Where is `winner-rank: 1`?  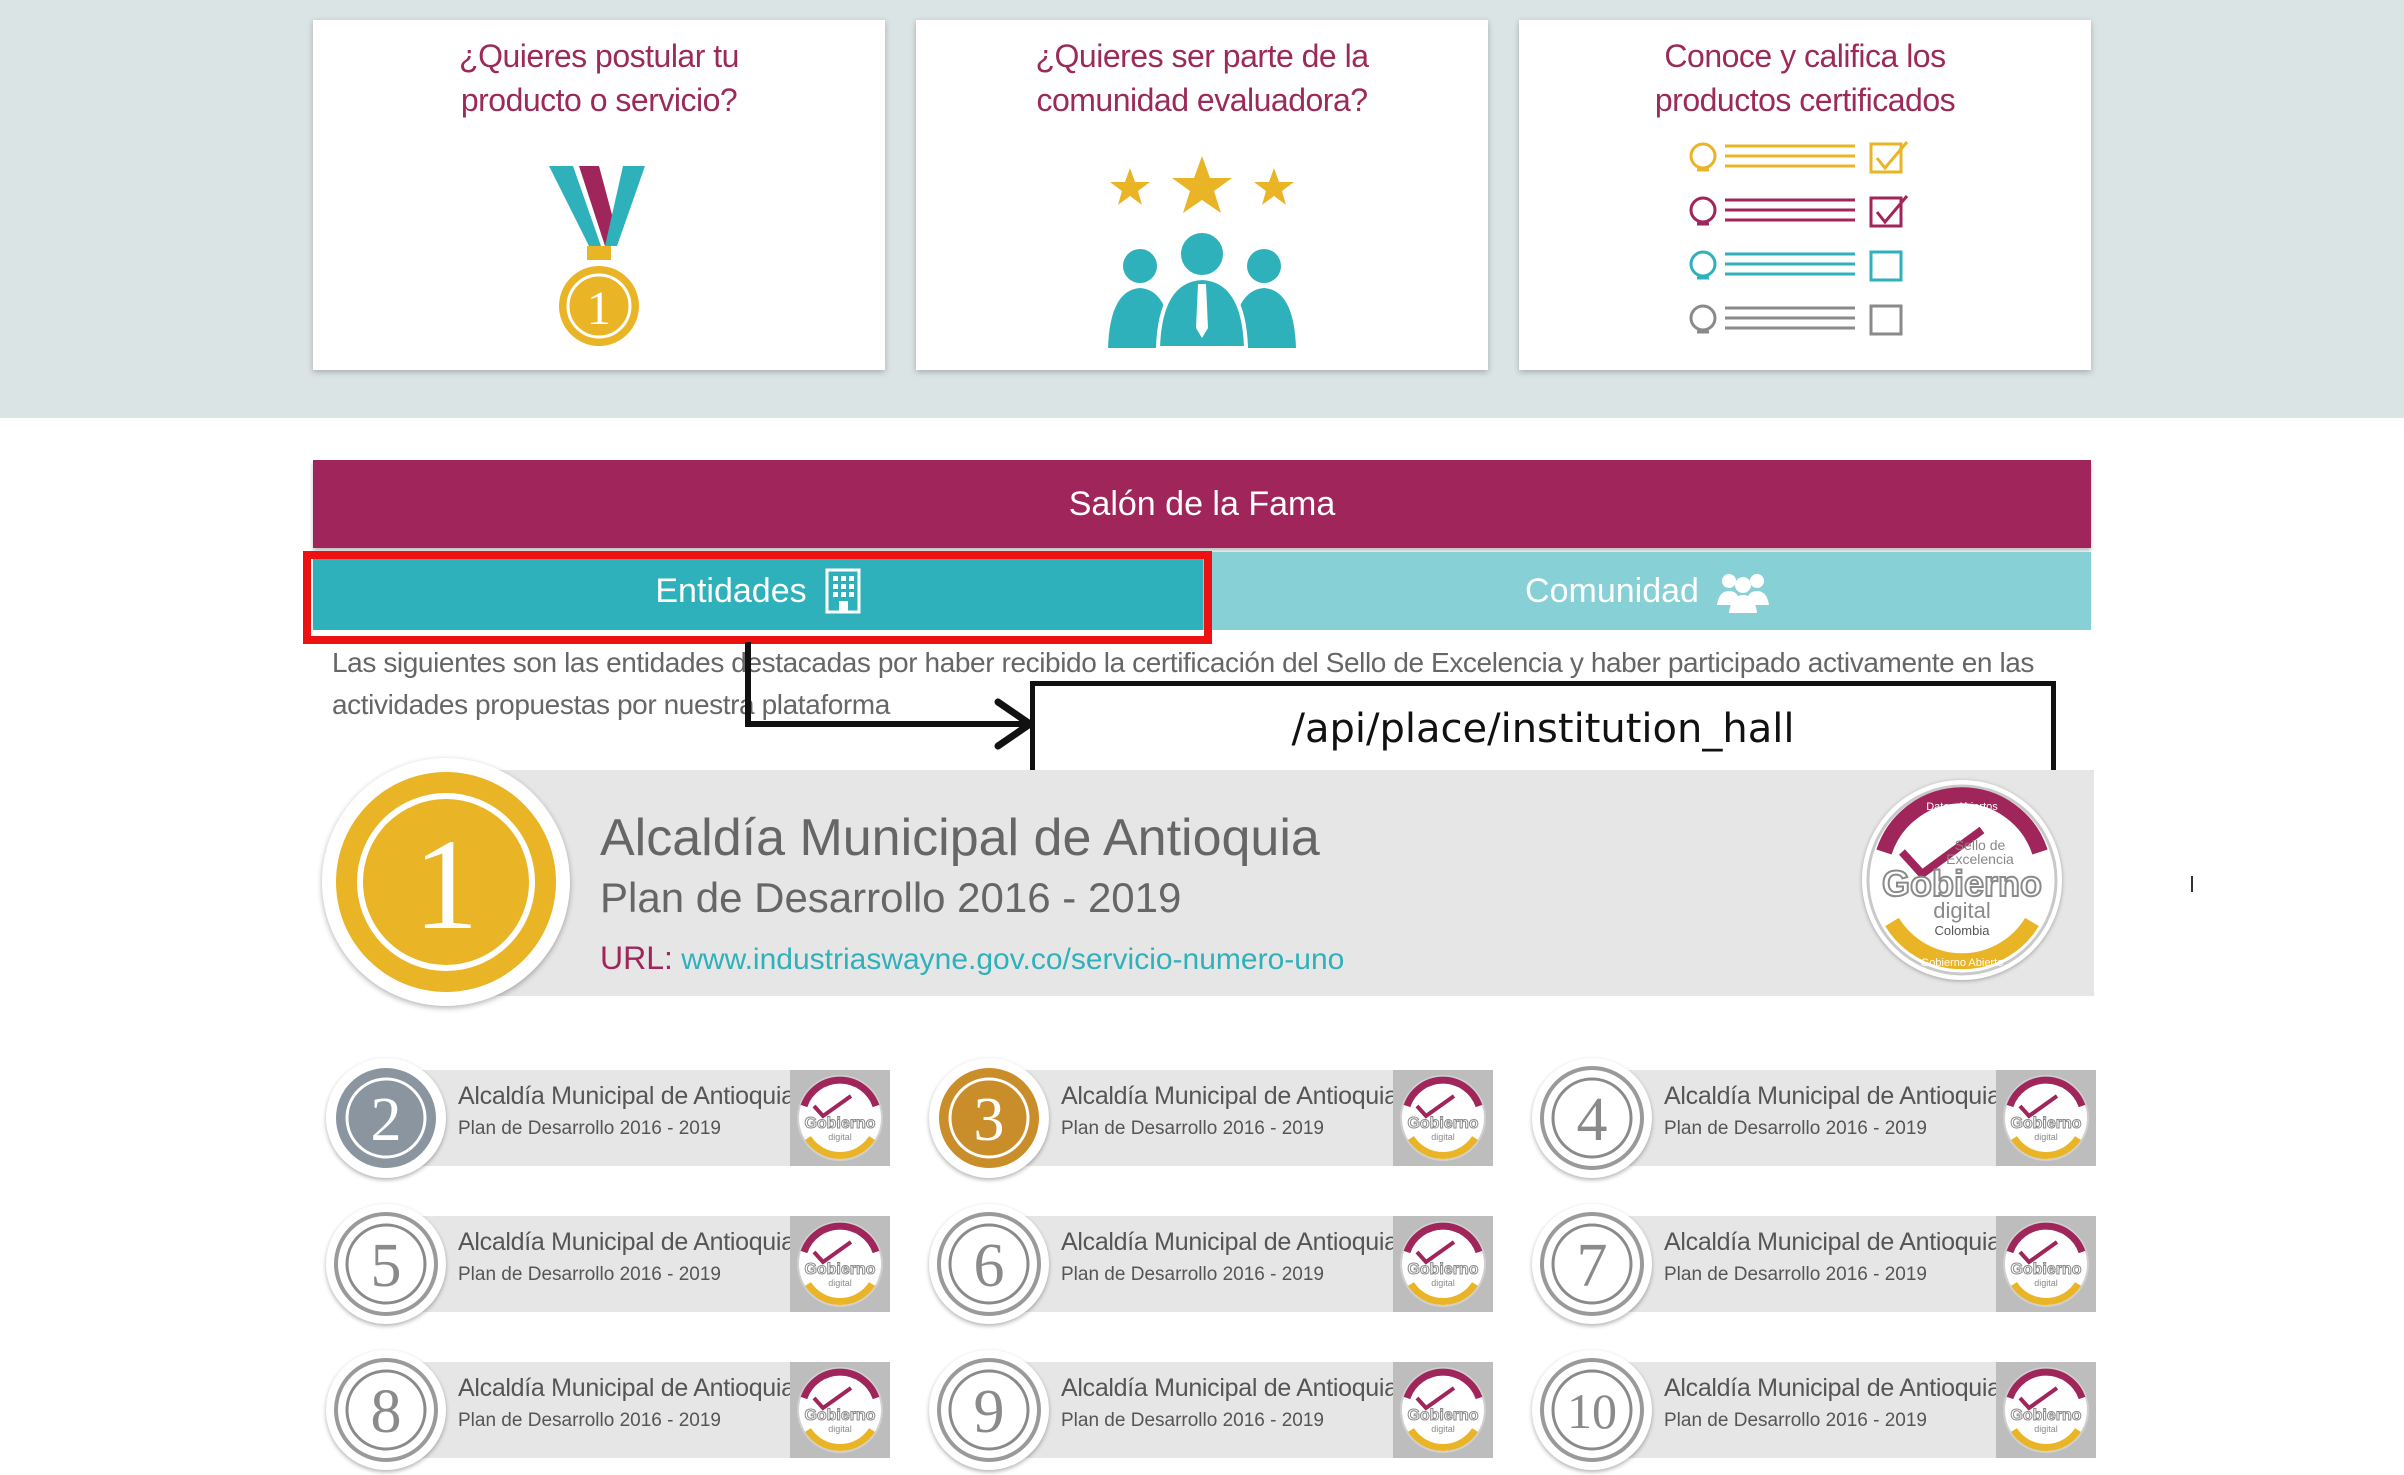 winner-rank: 1 is located at coordinates (446, 885).